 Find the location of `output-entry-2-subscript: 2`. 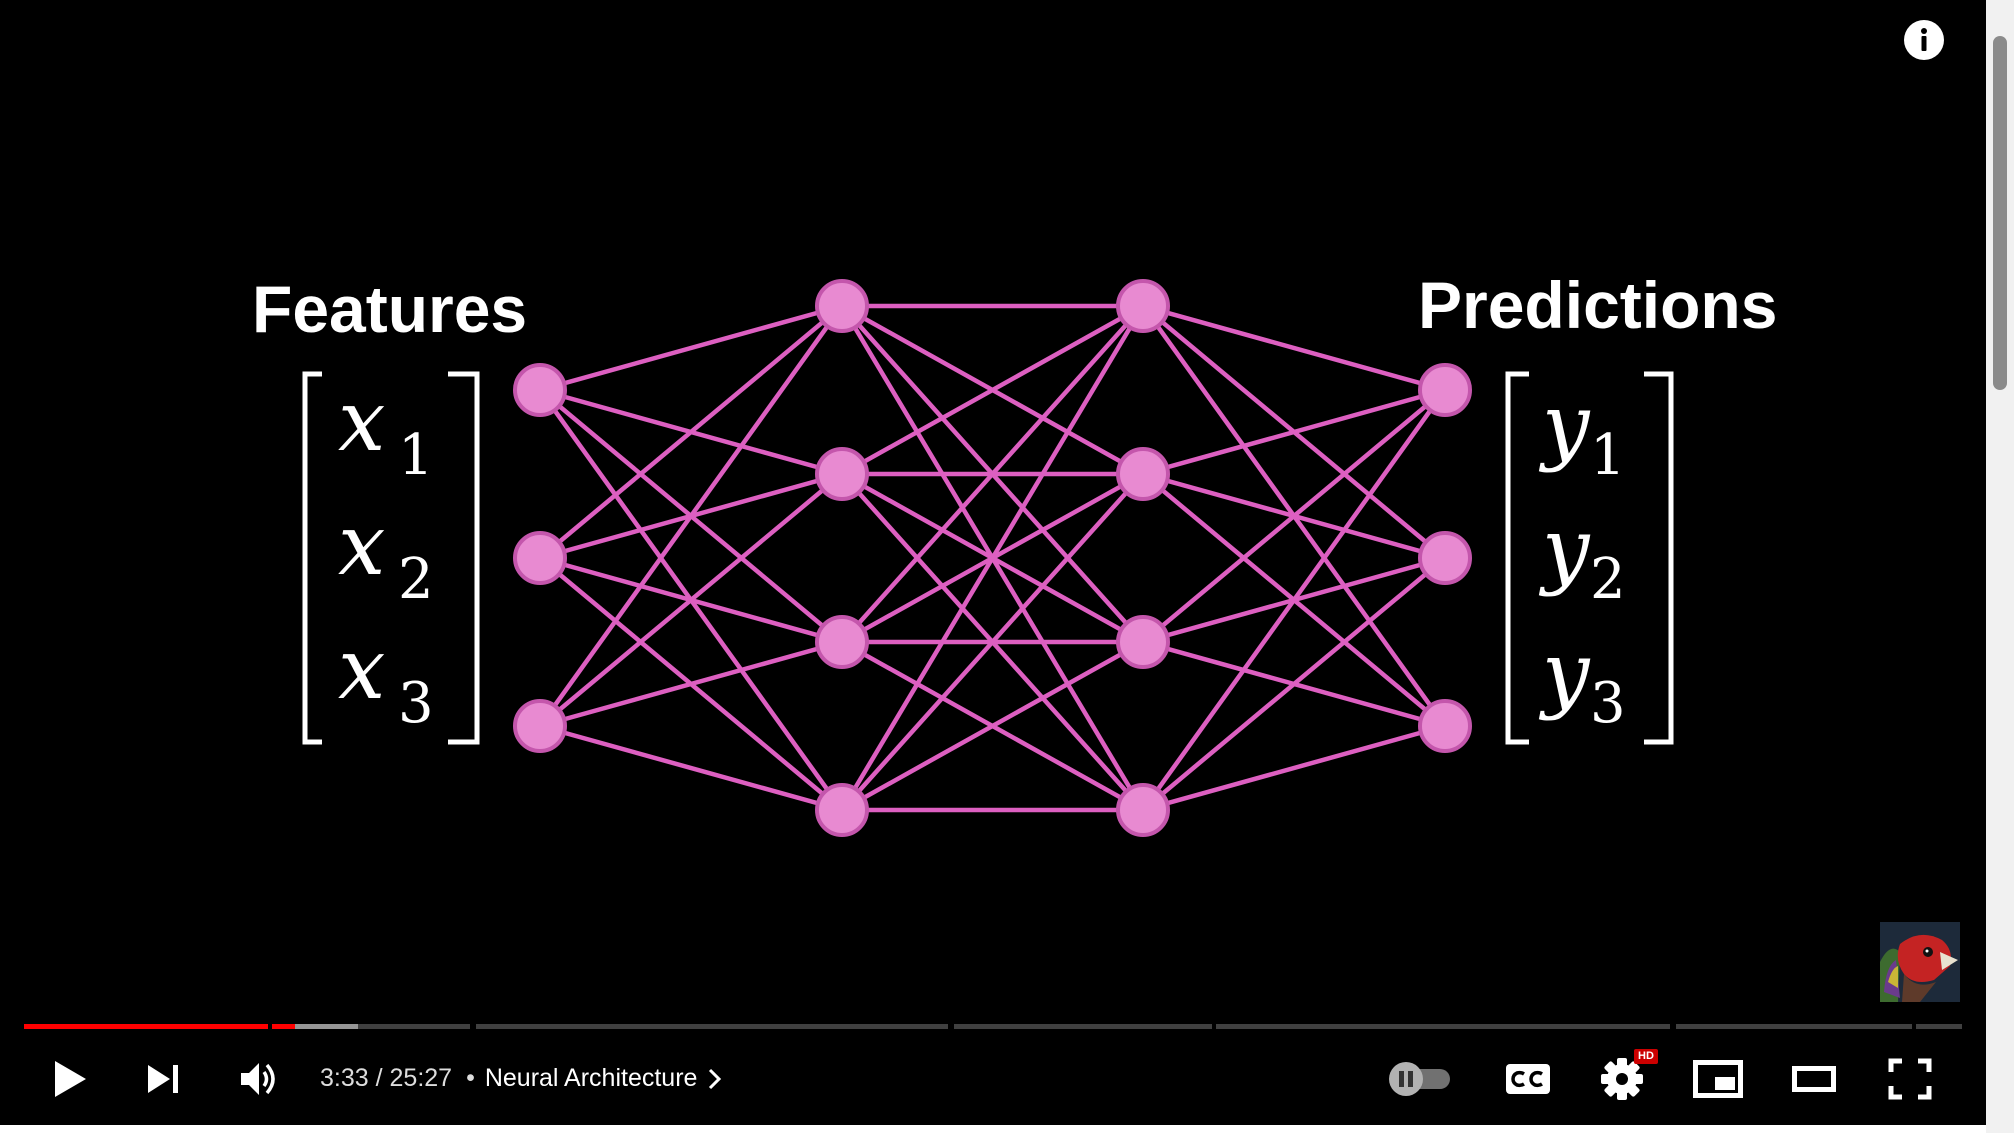

output-entry-2-subscript: 2 is located at coordinates (1608, 579).